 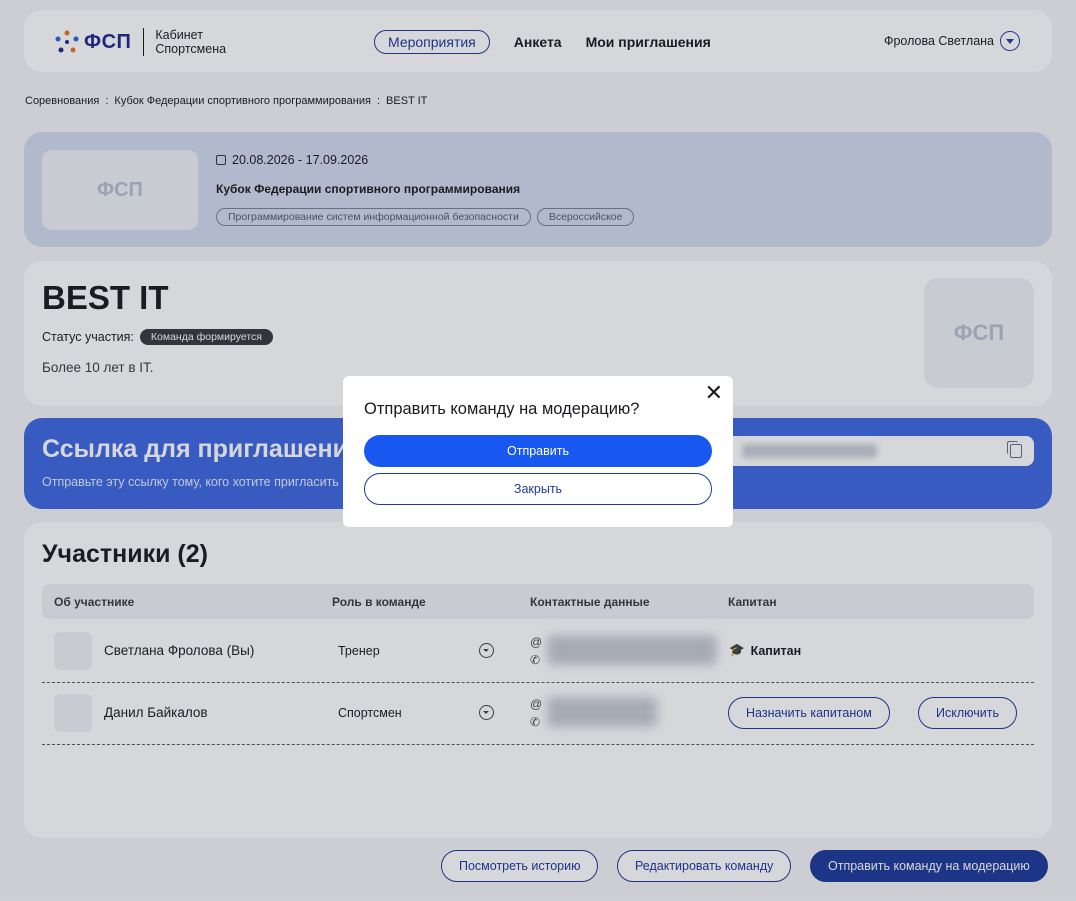 I want to click on close-button: Закрыть, so click(x=538, y=489).